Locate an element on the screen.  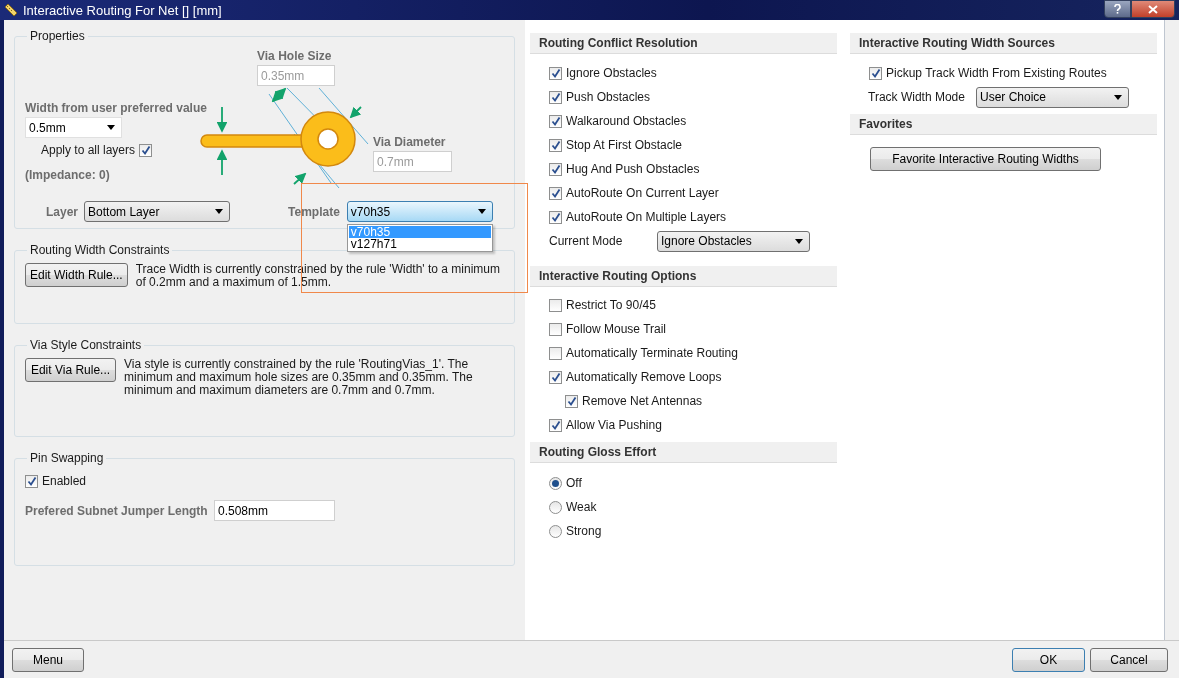
group-title: Pin Swapping is located at coordinates (67, 458).